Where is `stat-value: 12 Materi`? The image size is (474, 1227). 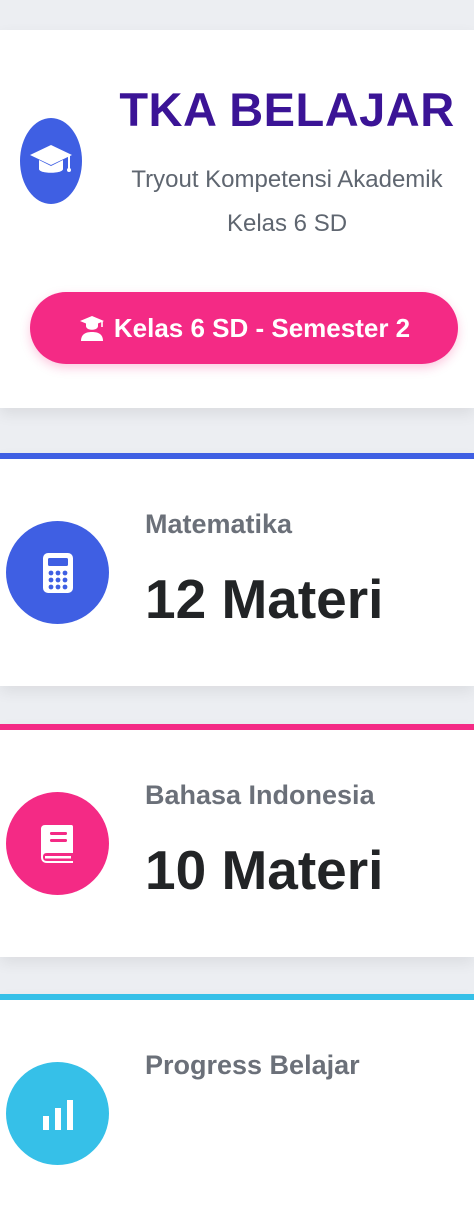 stat-value: 12 Materi is located at coordinates (264, 599).